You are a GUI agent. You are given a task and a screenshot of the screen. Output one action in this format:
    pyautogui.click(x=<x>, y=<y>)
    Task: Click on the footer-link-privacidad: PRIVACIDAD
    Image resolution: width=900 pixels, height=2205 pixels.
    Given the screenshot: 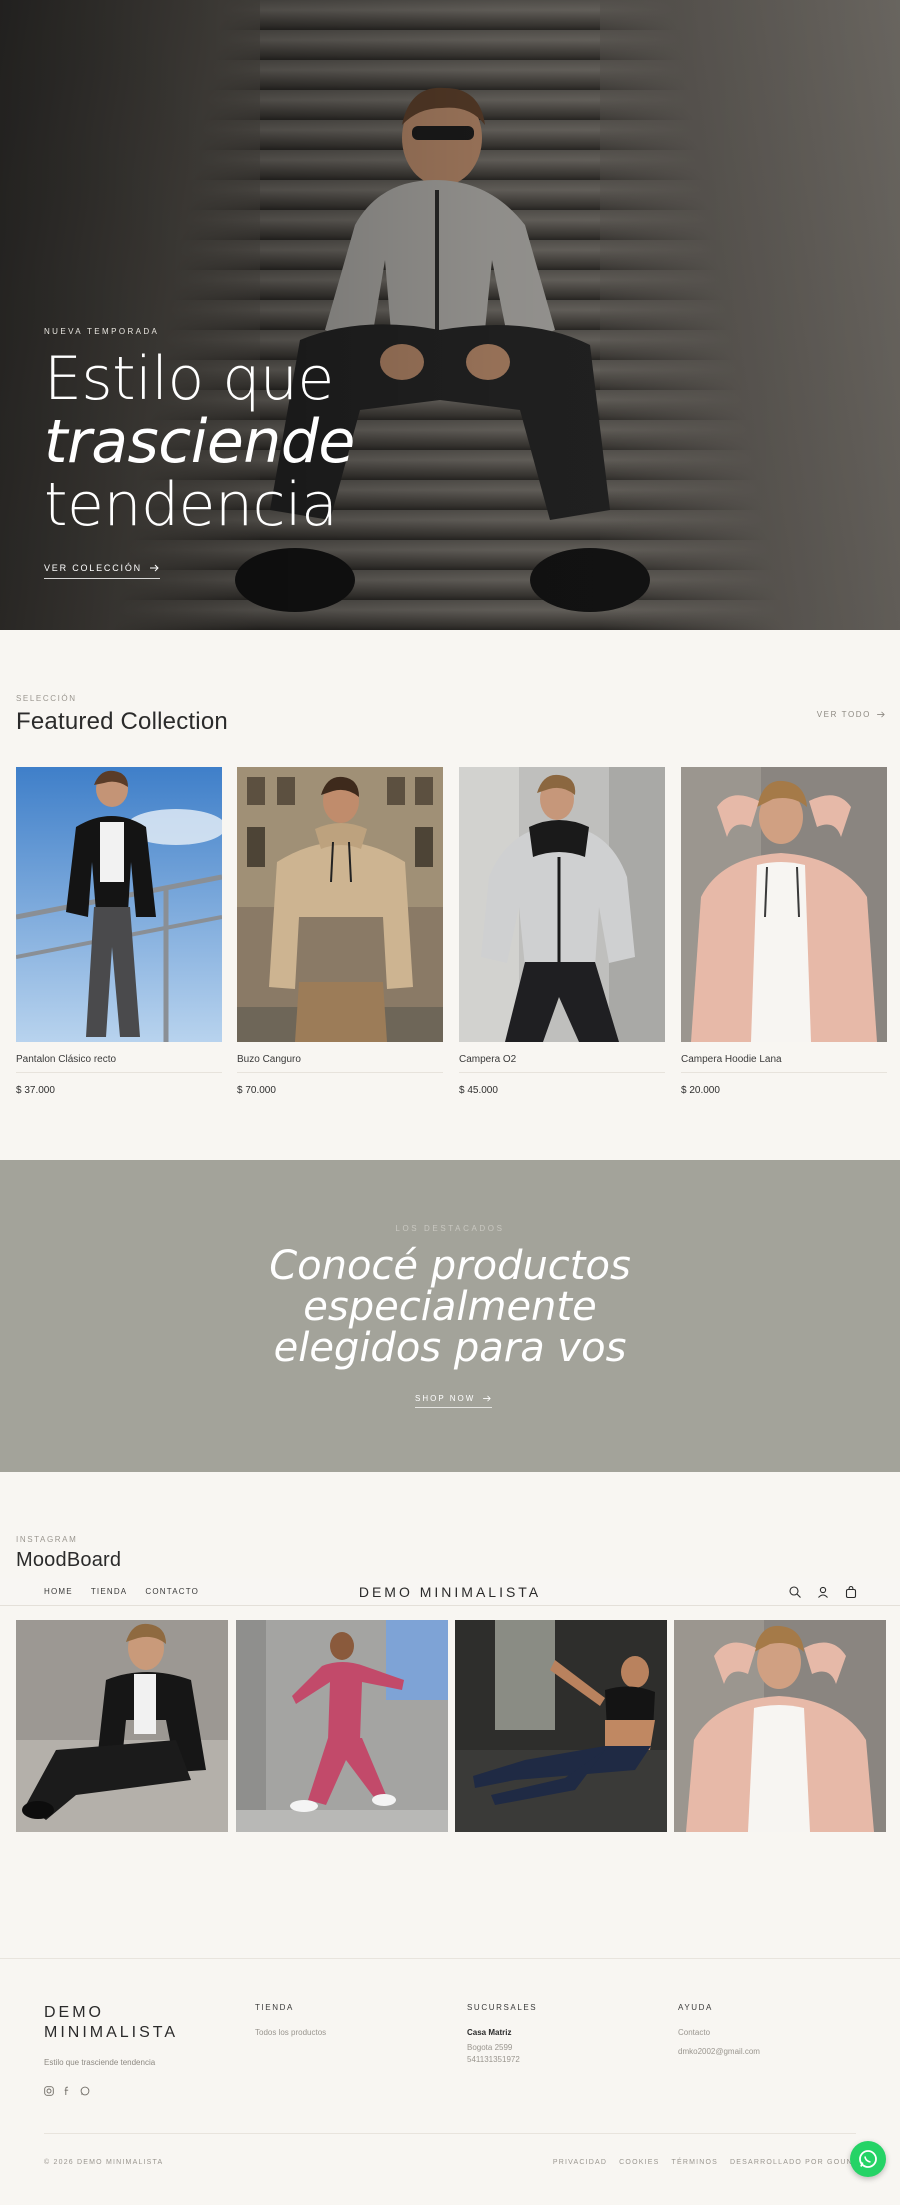 What is the action you would take?
    pyautogui.click(x=580, y=2162)
    